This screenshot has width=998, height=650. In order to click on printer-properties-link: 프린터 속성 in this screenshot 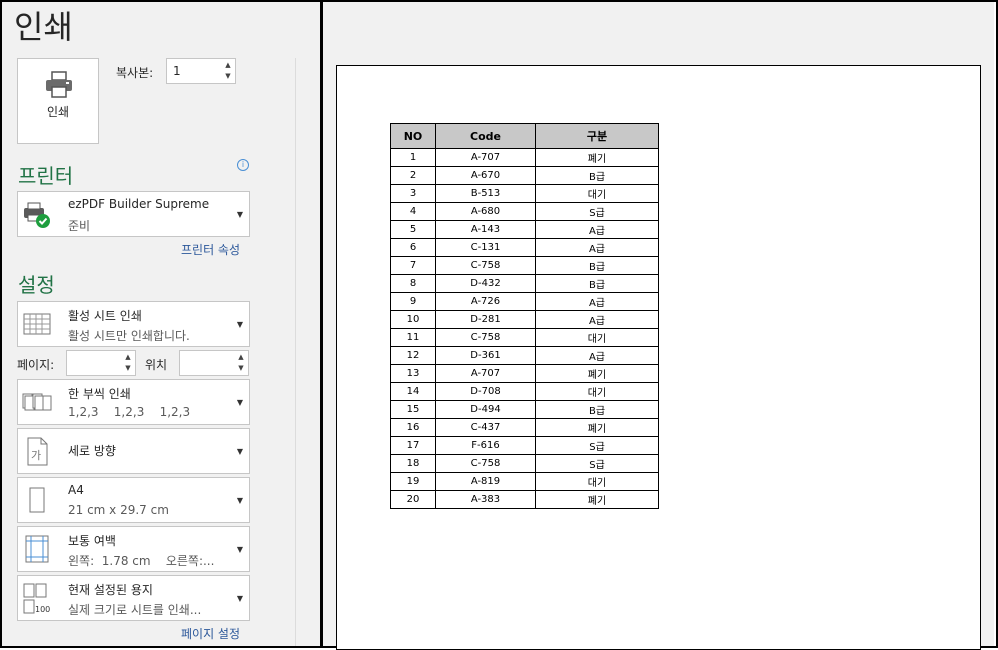, I will do `click(210, 249)`.